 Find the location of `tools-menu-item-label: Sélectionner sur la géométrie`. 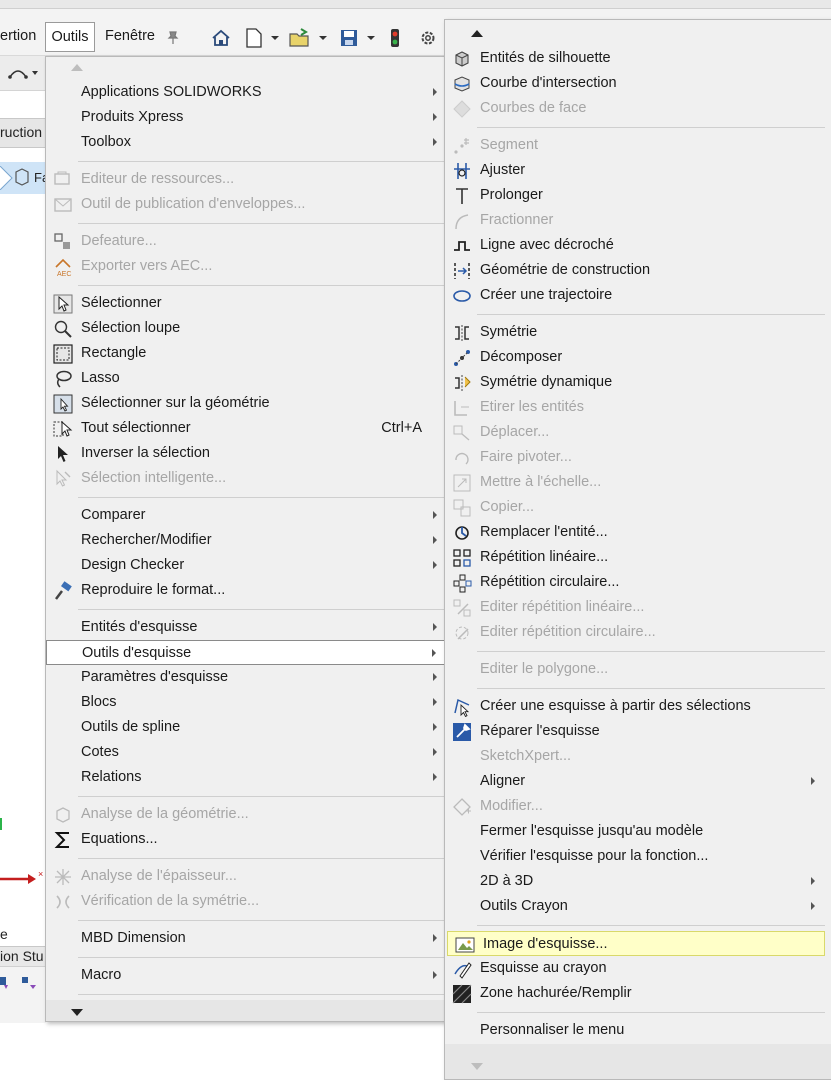

tools-menu-item-label: Sélectionner sur la géométrie is located at coordinates (175, 403).